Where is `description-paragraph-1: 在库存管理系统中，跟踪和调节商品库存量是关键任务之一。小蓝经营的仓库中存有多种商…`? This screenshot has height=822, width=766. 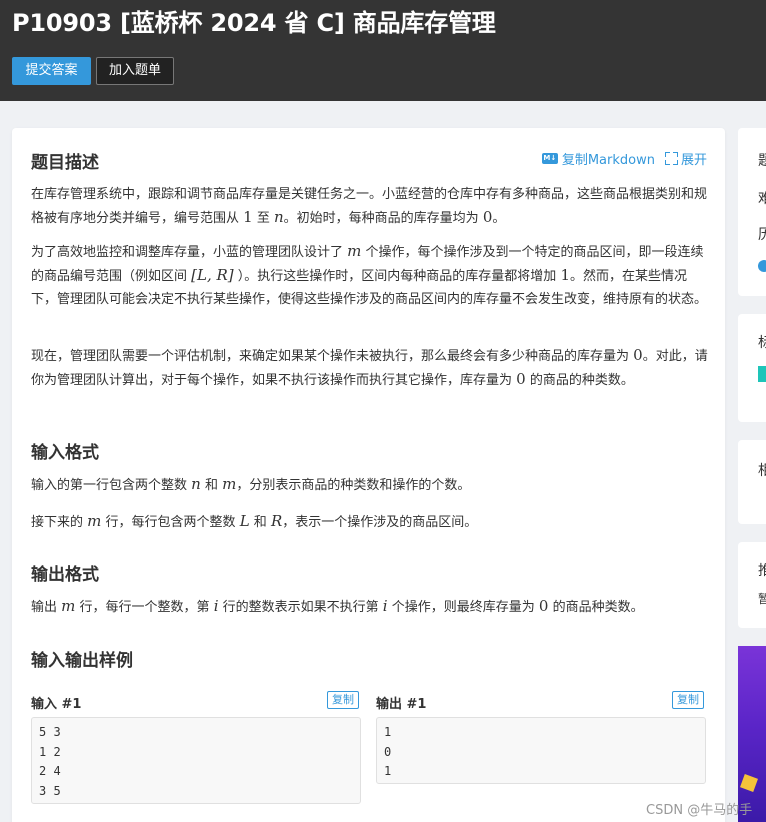
description-paragraph-1: 在库存管理系统中，跟踪和调节商品库存量是关键任务之一。小蓝经营的仓库中存有多种商… is located at coordinates (369, 206).